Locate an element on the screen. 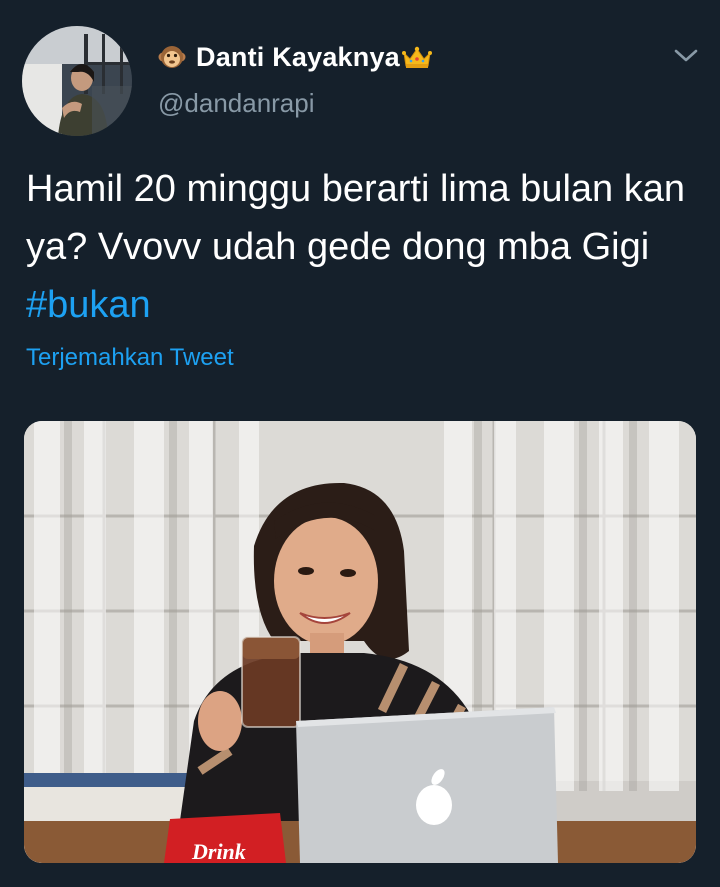 The width and height of the screenshot is (720, 887). user-avatar is located at coordinates (77, 81).